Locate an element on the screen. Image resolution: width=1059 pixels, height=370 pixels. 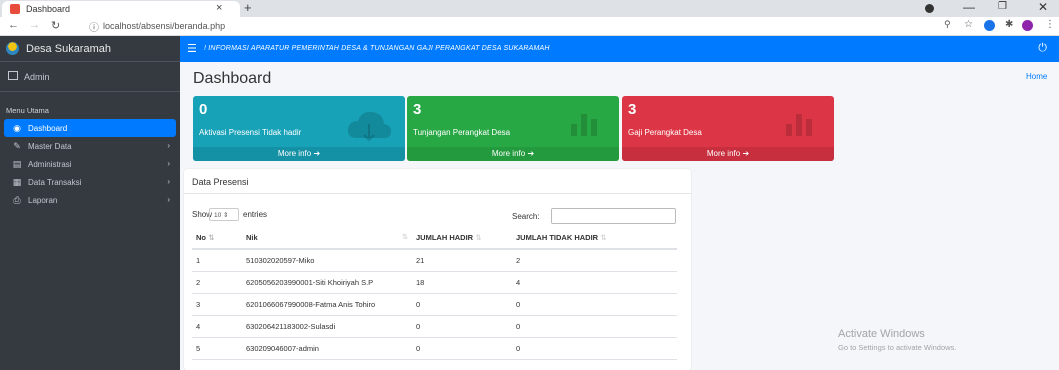
user-name: Admin is located at coordinates (37, 77).